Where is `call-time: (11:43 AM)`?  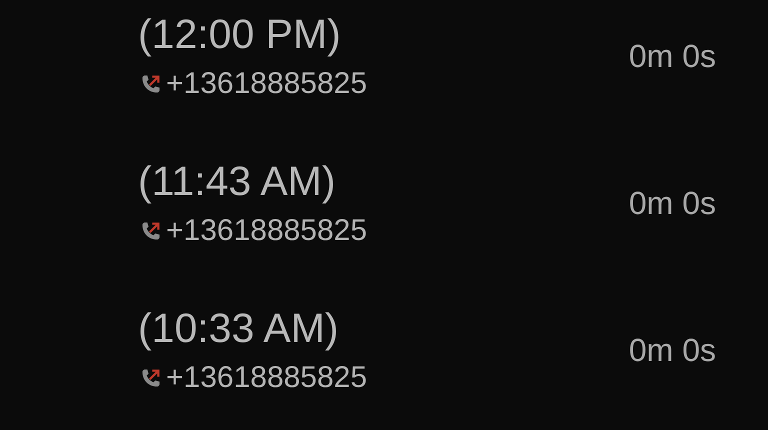 call-time: (11:43 AM) is located at coordinates (237, 181).